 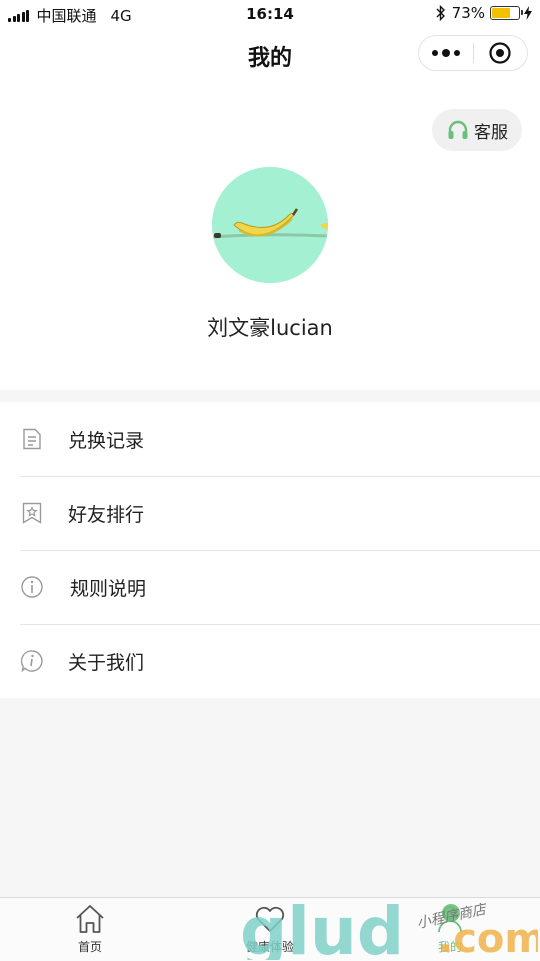 I want to click on avatar, so click(x=270, y=225).